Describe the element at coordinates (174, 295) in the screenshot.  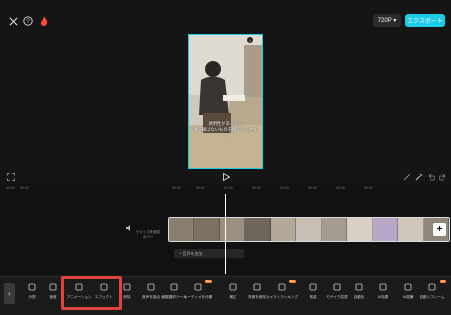
I see `tool-translate: 編集翻訳ツール` at that location.